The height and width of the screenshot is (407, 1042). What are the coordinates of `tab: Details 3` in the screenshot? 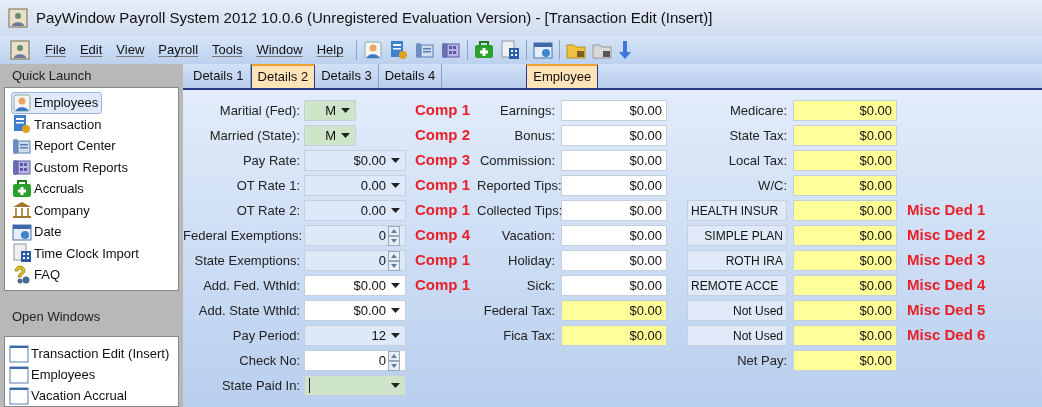 It's located at (347, 76).